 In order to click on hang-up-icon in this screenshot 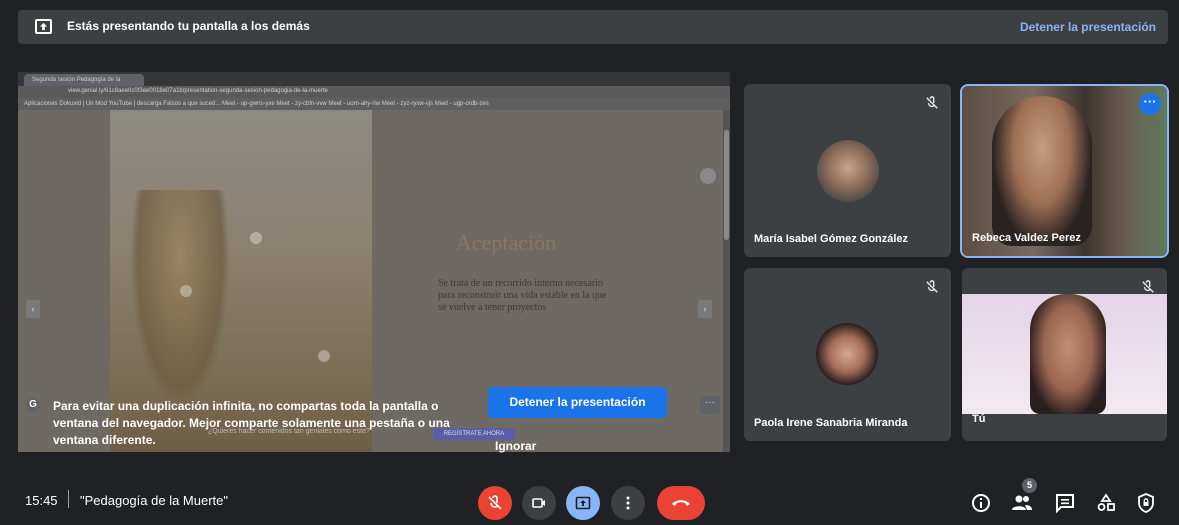, I will do `click(681, 503)`.